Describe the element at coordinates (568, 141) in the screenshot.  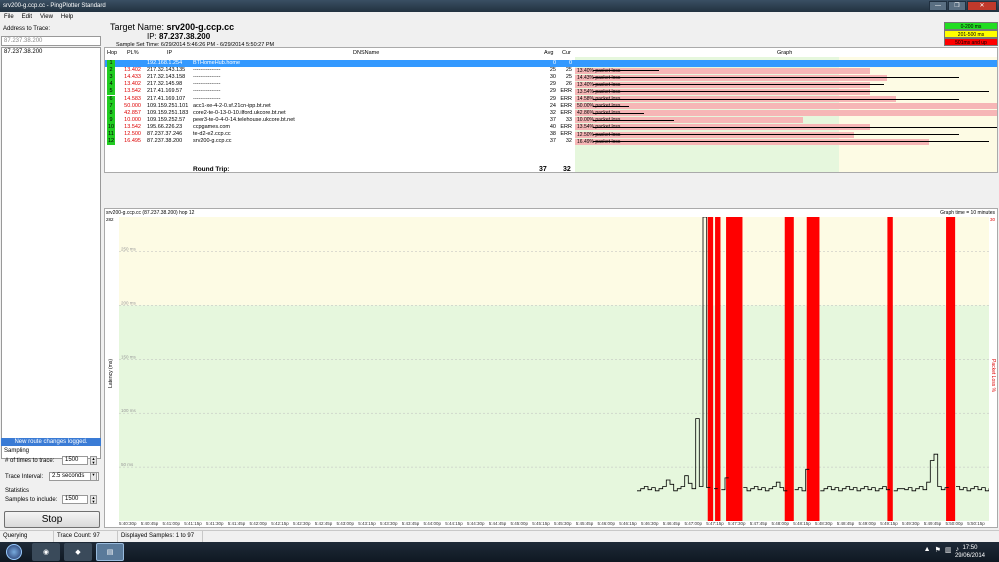
I see `hop-cur: 32` at that location.